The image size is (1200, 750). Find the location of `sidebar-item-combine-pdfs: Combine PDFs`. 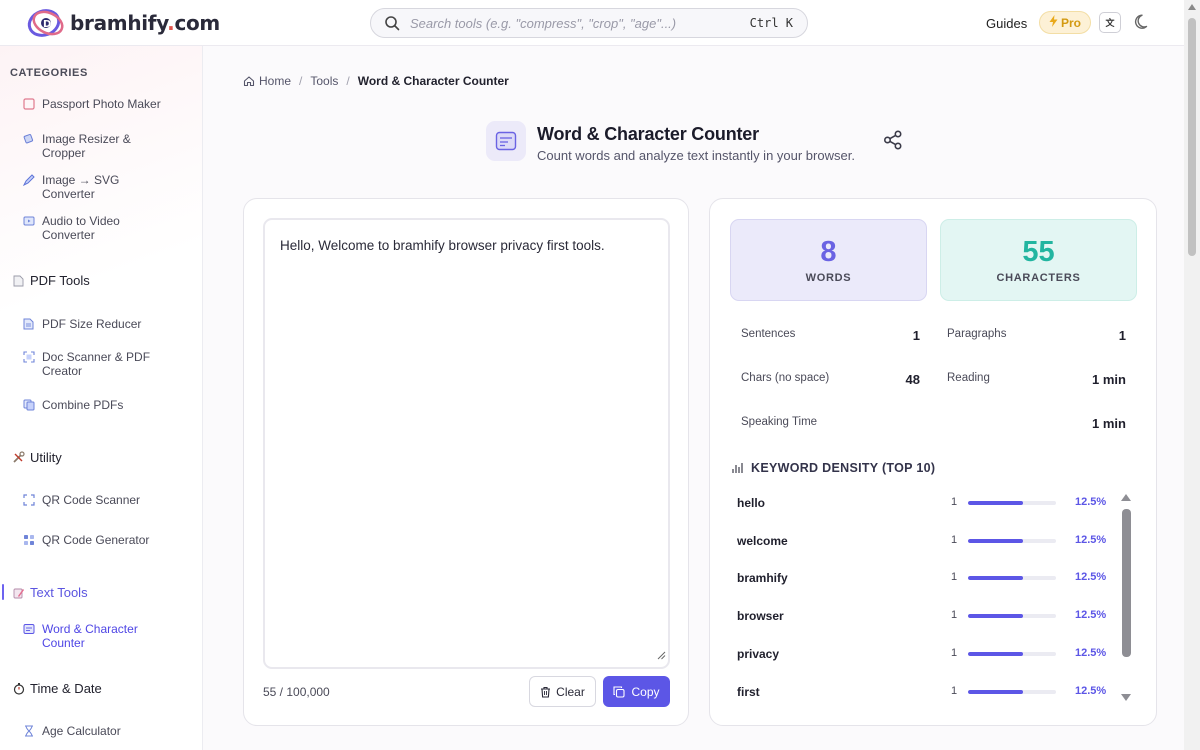

sidebar-item-combine-pdfs: Combine PDFs is located at coordinates (72, 405).